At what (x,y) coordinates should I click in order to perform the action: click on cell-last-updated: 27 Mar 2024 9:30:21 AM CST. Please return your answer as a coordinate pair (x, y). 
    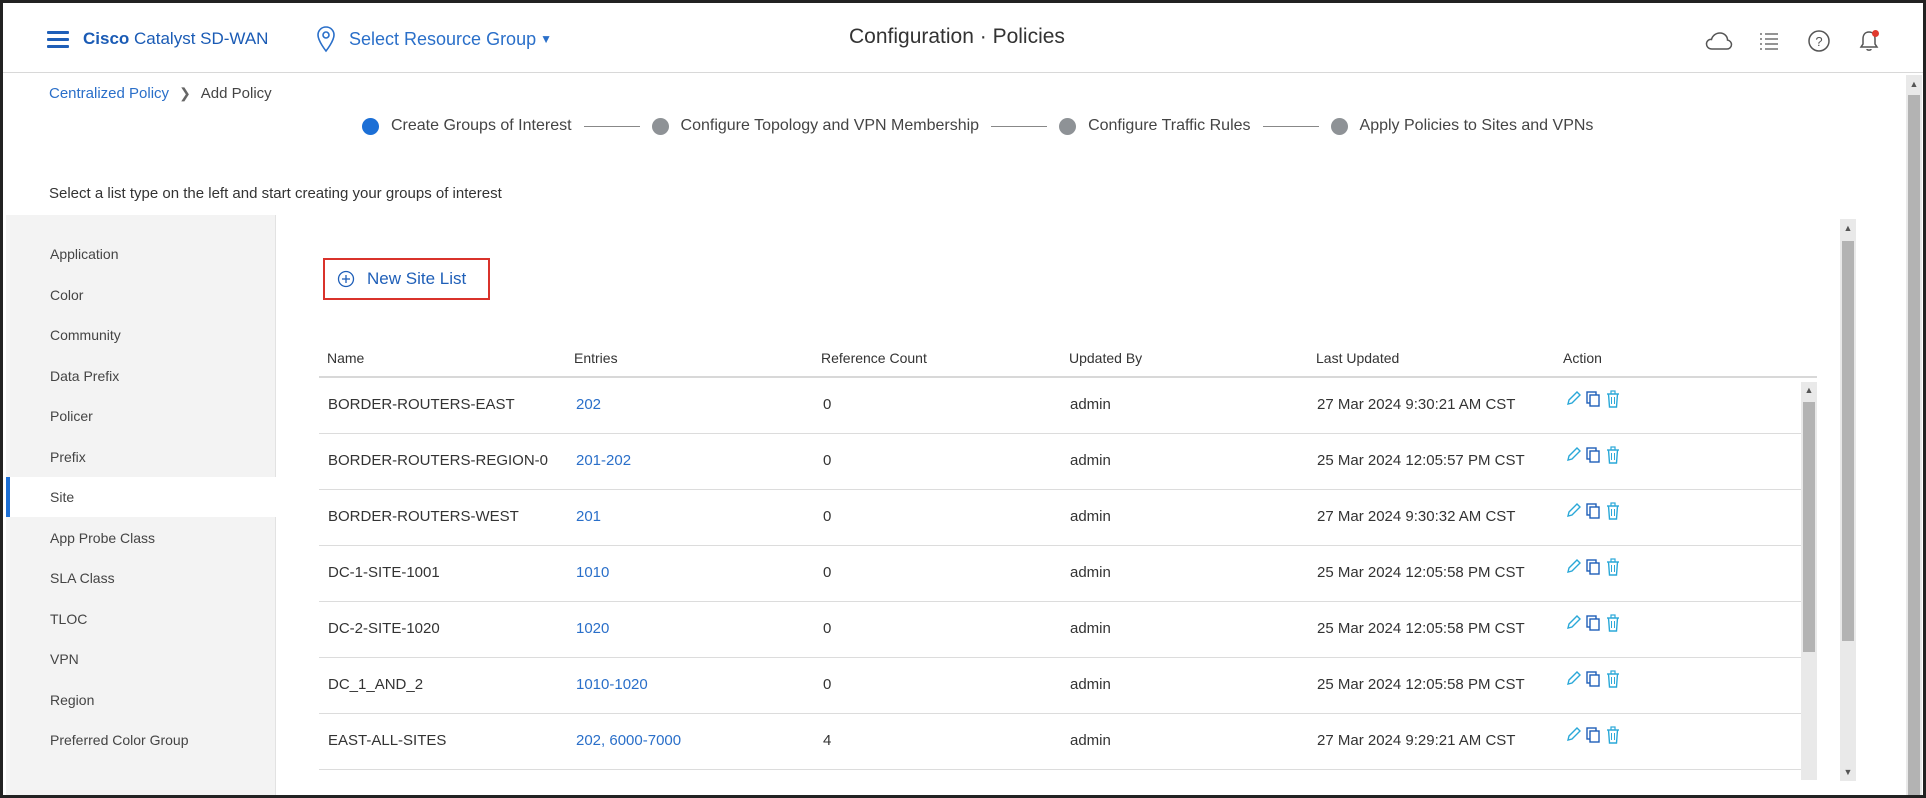
    Looking at the image, I should click on (1416, 404).